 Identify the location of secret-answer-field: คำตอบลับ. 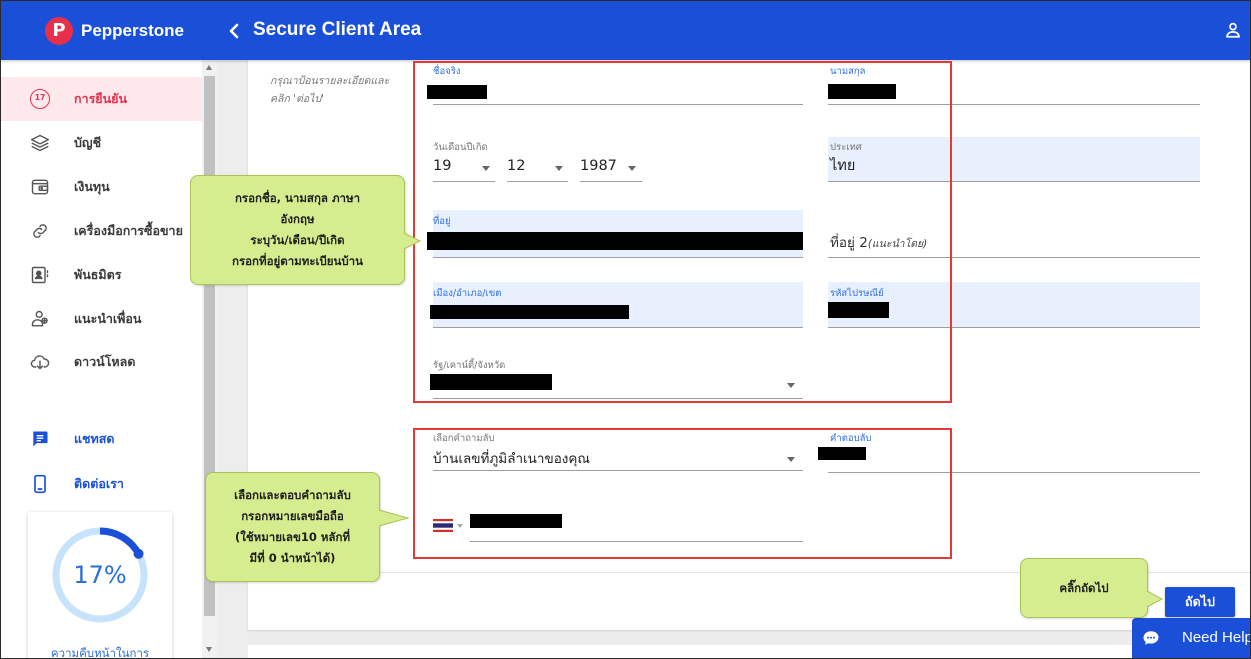
(1009, 451).